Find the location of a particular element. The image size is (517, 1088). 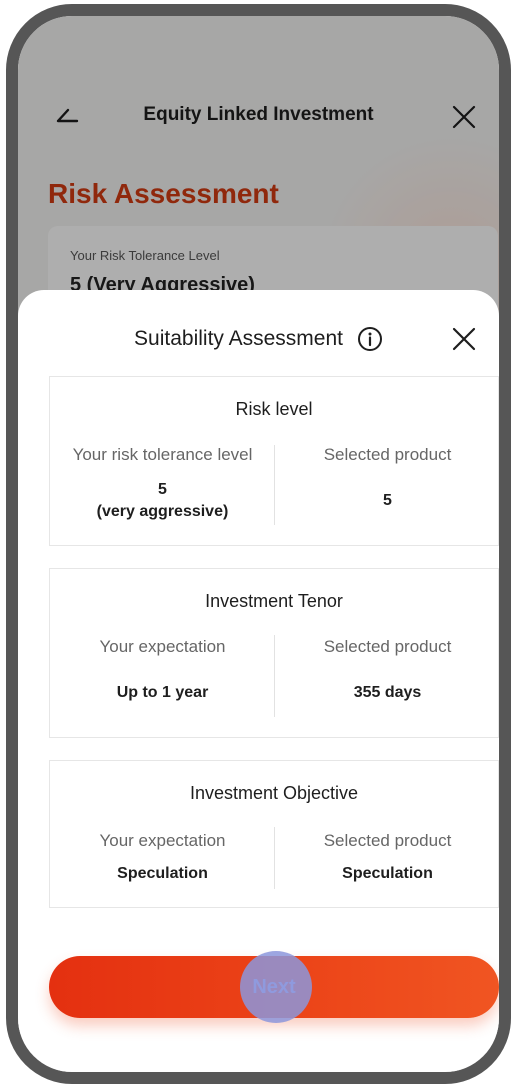

product-value: 355 days is located at coordinates (387, 692).